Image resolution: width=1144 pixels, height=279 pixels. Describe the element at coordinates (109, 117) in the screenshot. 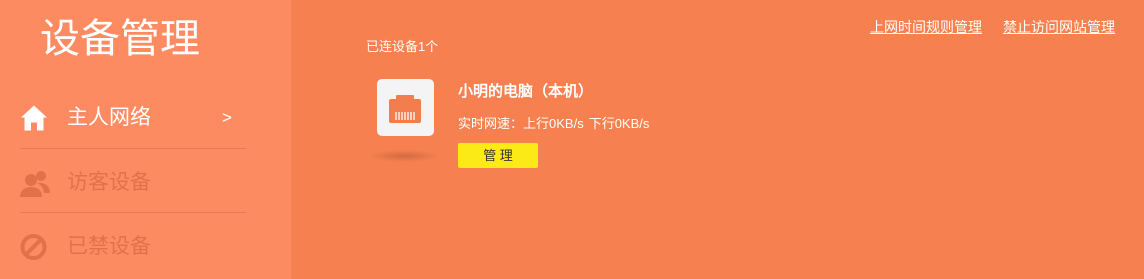

I see `sidebar-item-label: 主人网络` at that location.